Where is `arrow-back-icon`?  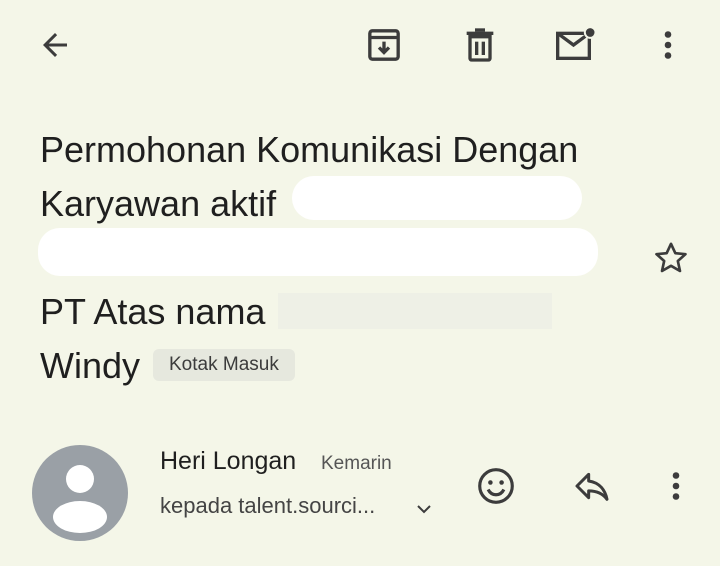
arrow-back-icon is located at coordinates (55, 45).